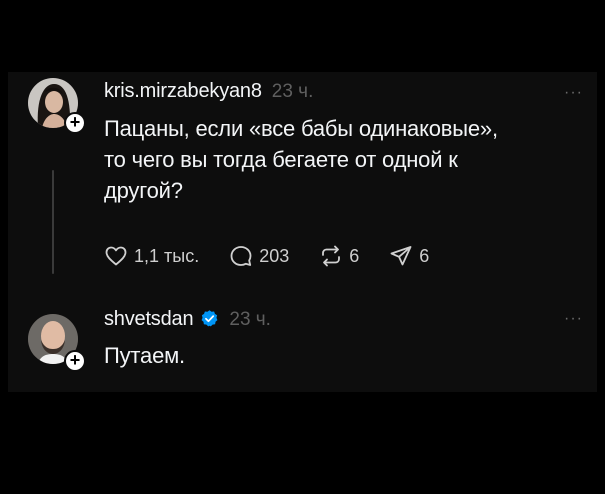  I want to click on share-button: 6, so click(409, 256).